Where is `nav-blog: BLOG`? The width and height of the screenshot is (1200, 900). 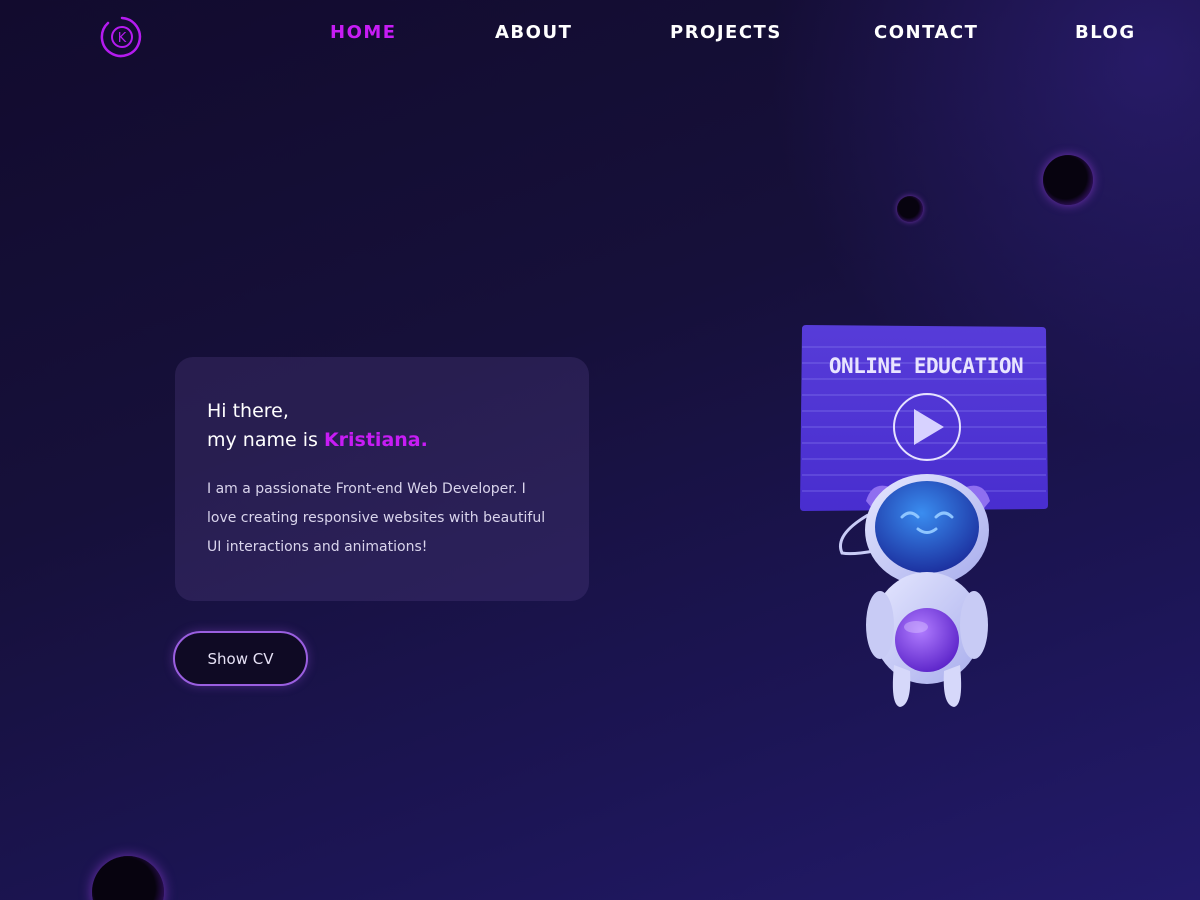 nav-blog: BLOG is located at coordinates (1105, 32).